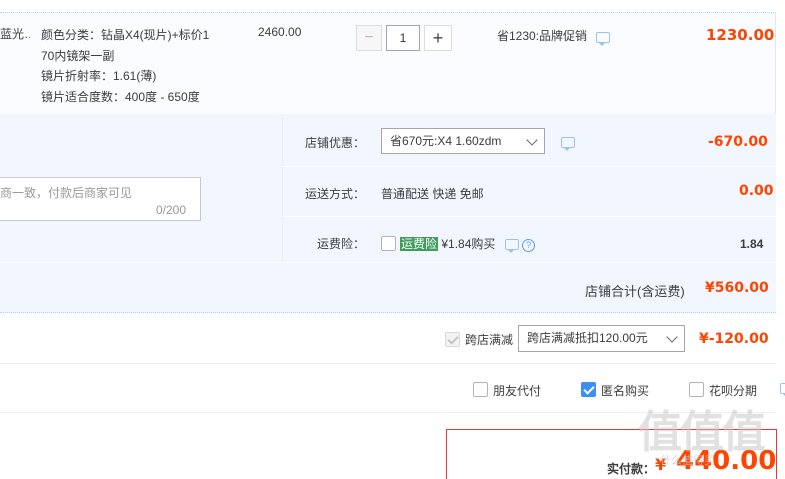 Image resolution: width=785 pixels, height=479 pixels. I want to click on promotion-text: 省1230:品牌促销, so click(542, 36).